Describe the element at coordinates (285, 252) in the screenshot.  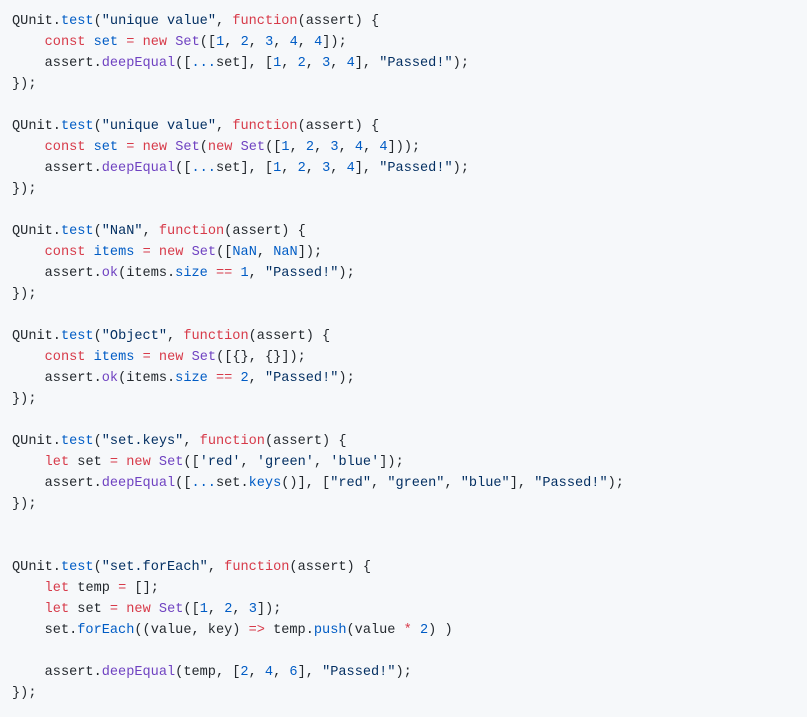
I see `number-token: NaN` at that location.